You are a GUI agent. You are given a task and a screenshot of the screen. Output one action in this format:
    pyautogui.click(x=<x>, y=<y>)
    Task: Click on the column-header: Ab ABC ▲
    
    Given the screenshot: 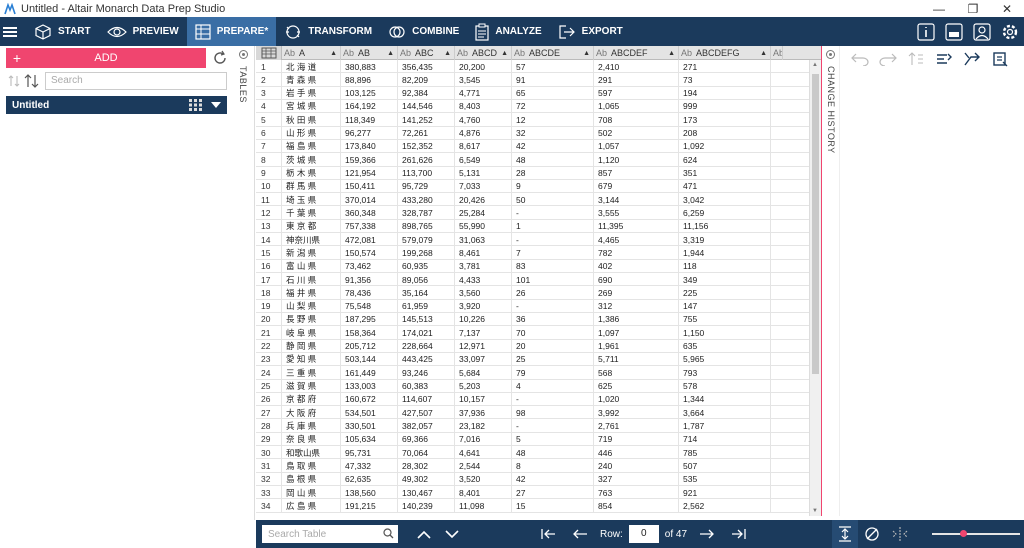 What is the action you would take?
    pyautogui.click(x=426, y=53)
    